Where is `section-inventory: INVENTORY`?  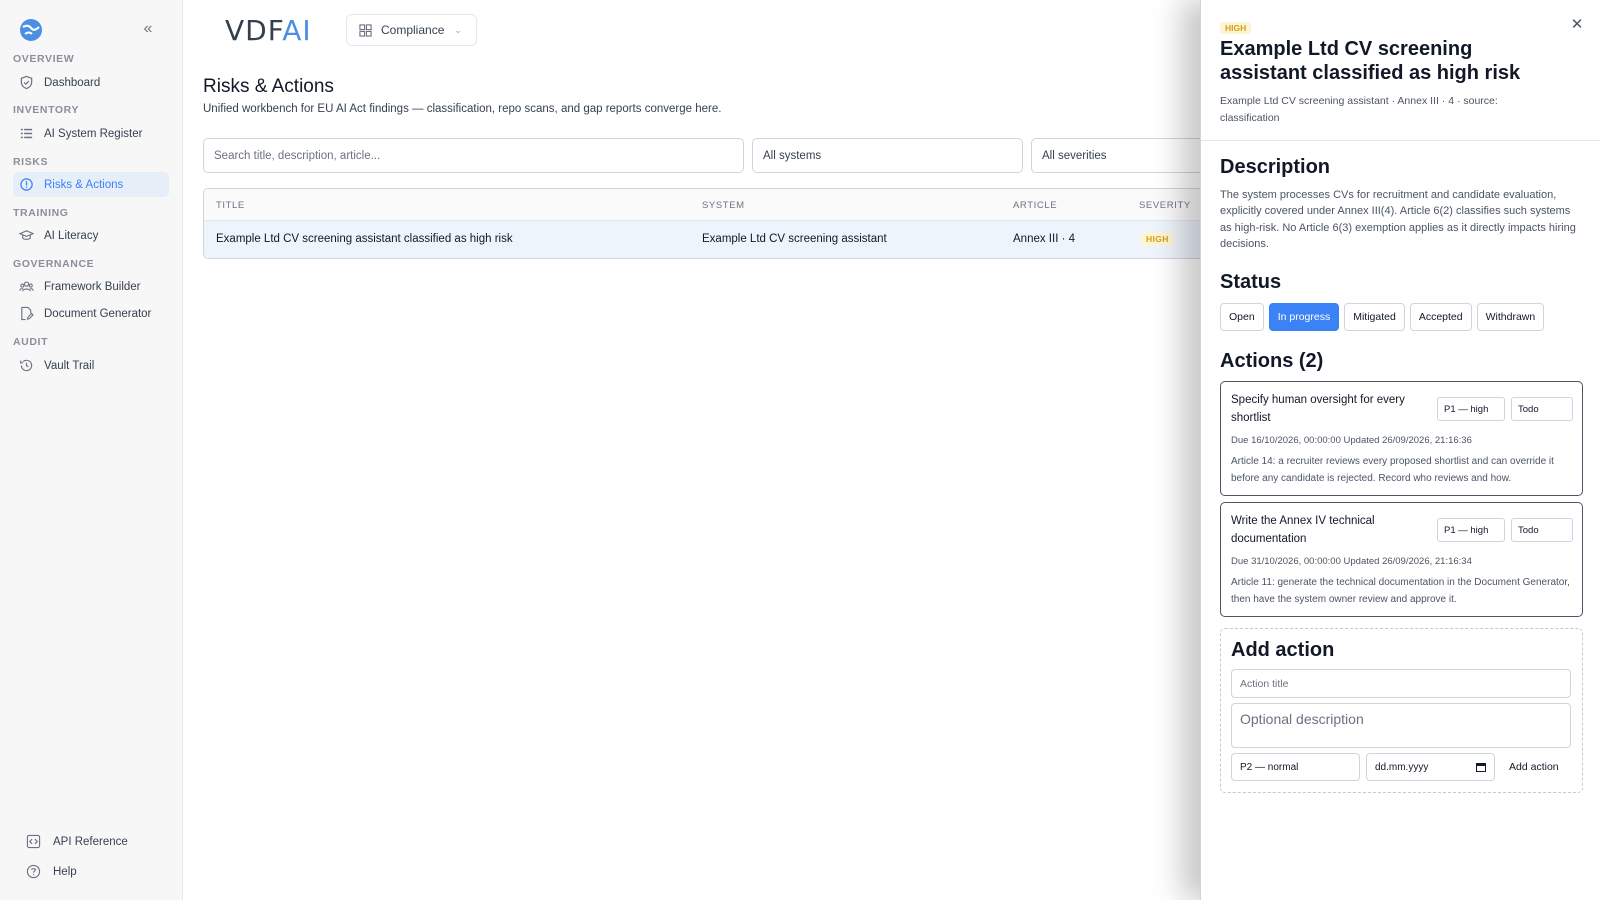
section-inventory: INVENTORY is located at coordinates (46, 110).